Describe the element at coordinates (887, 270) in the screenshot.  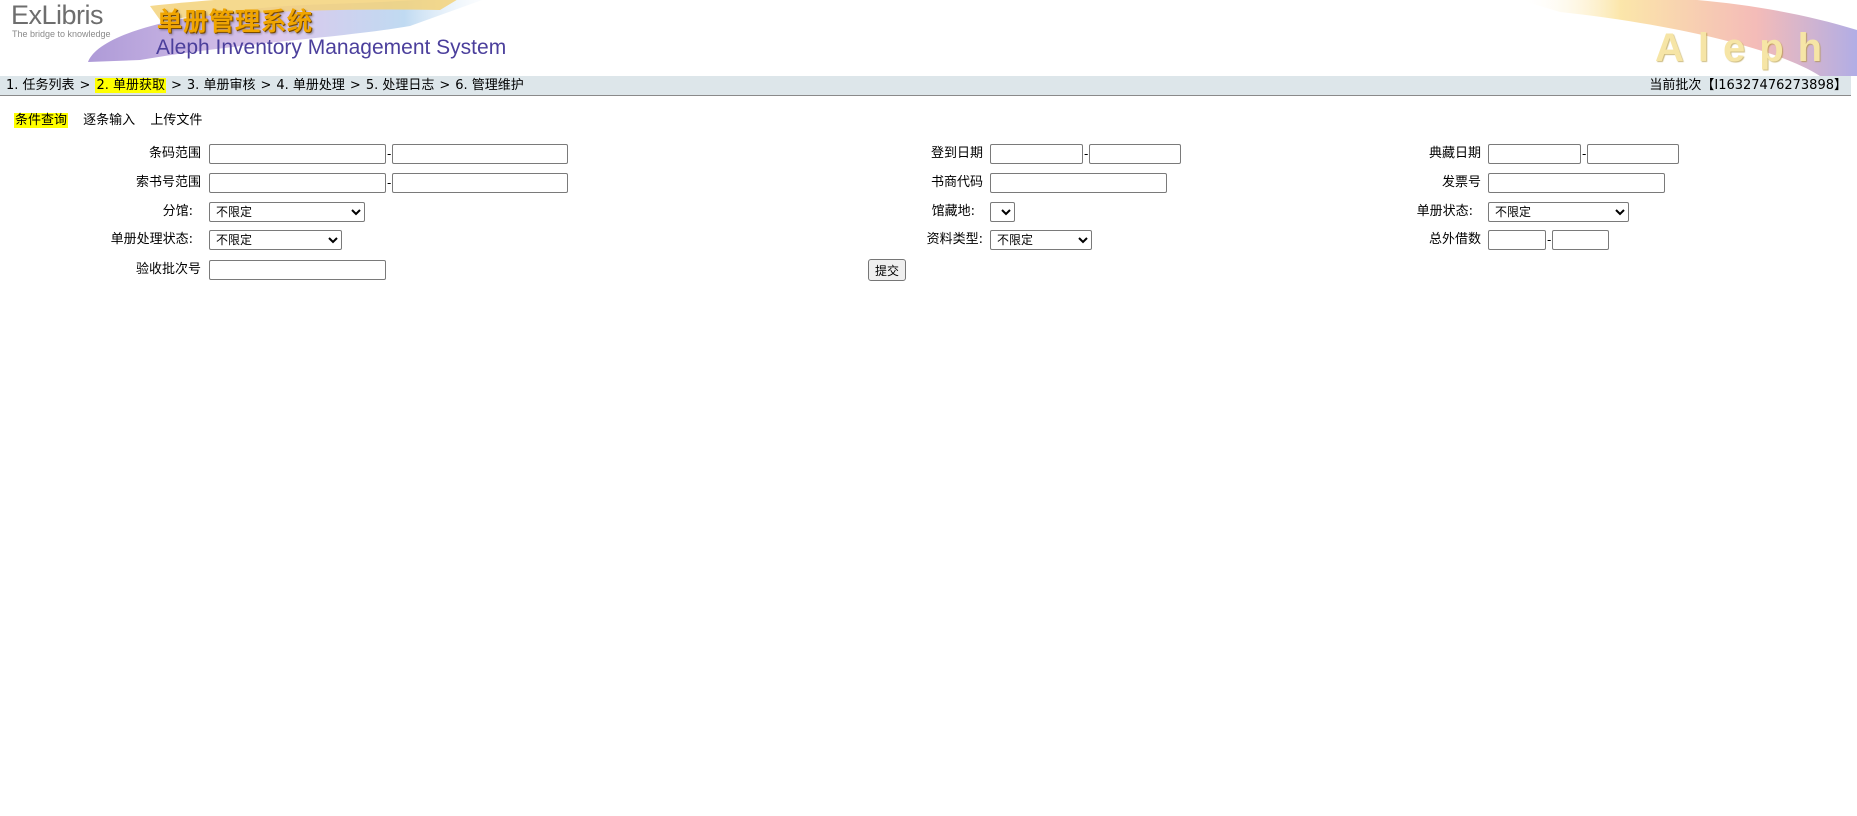
I see `submit-button: 提交` at that location.